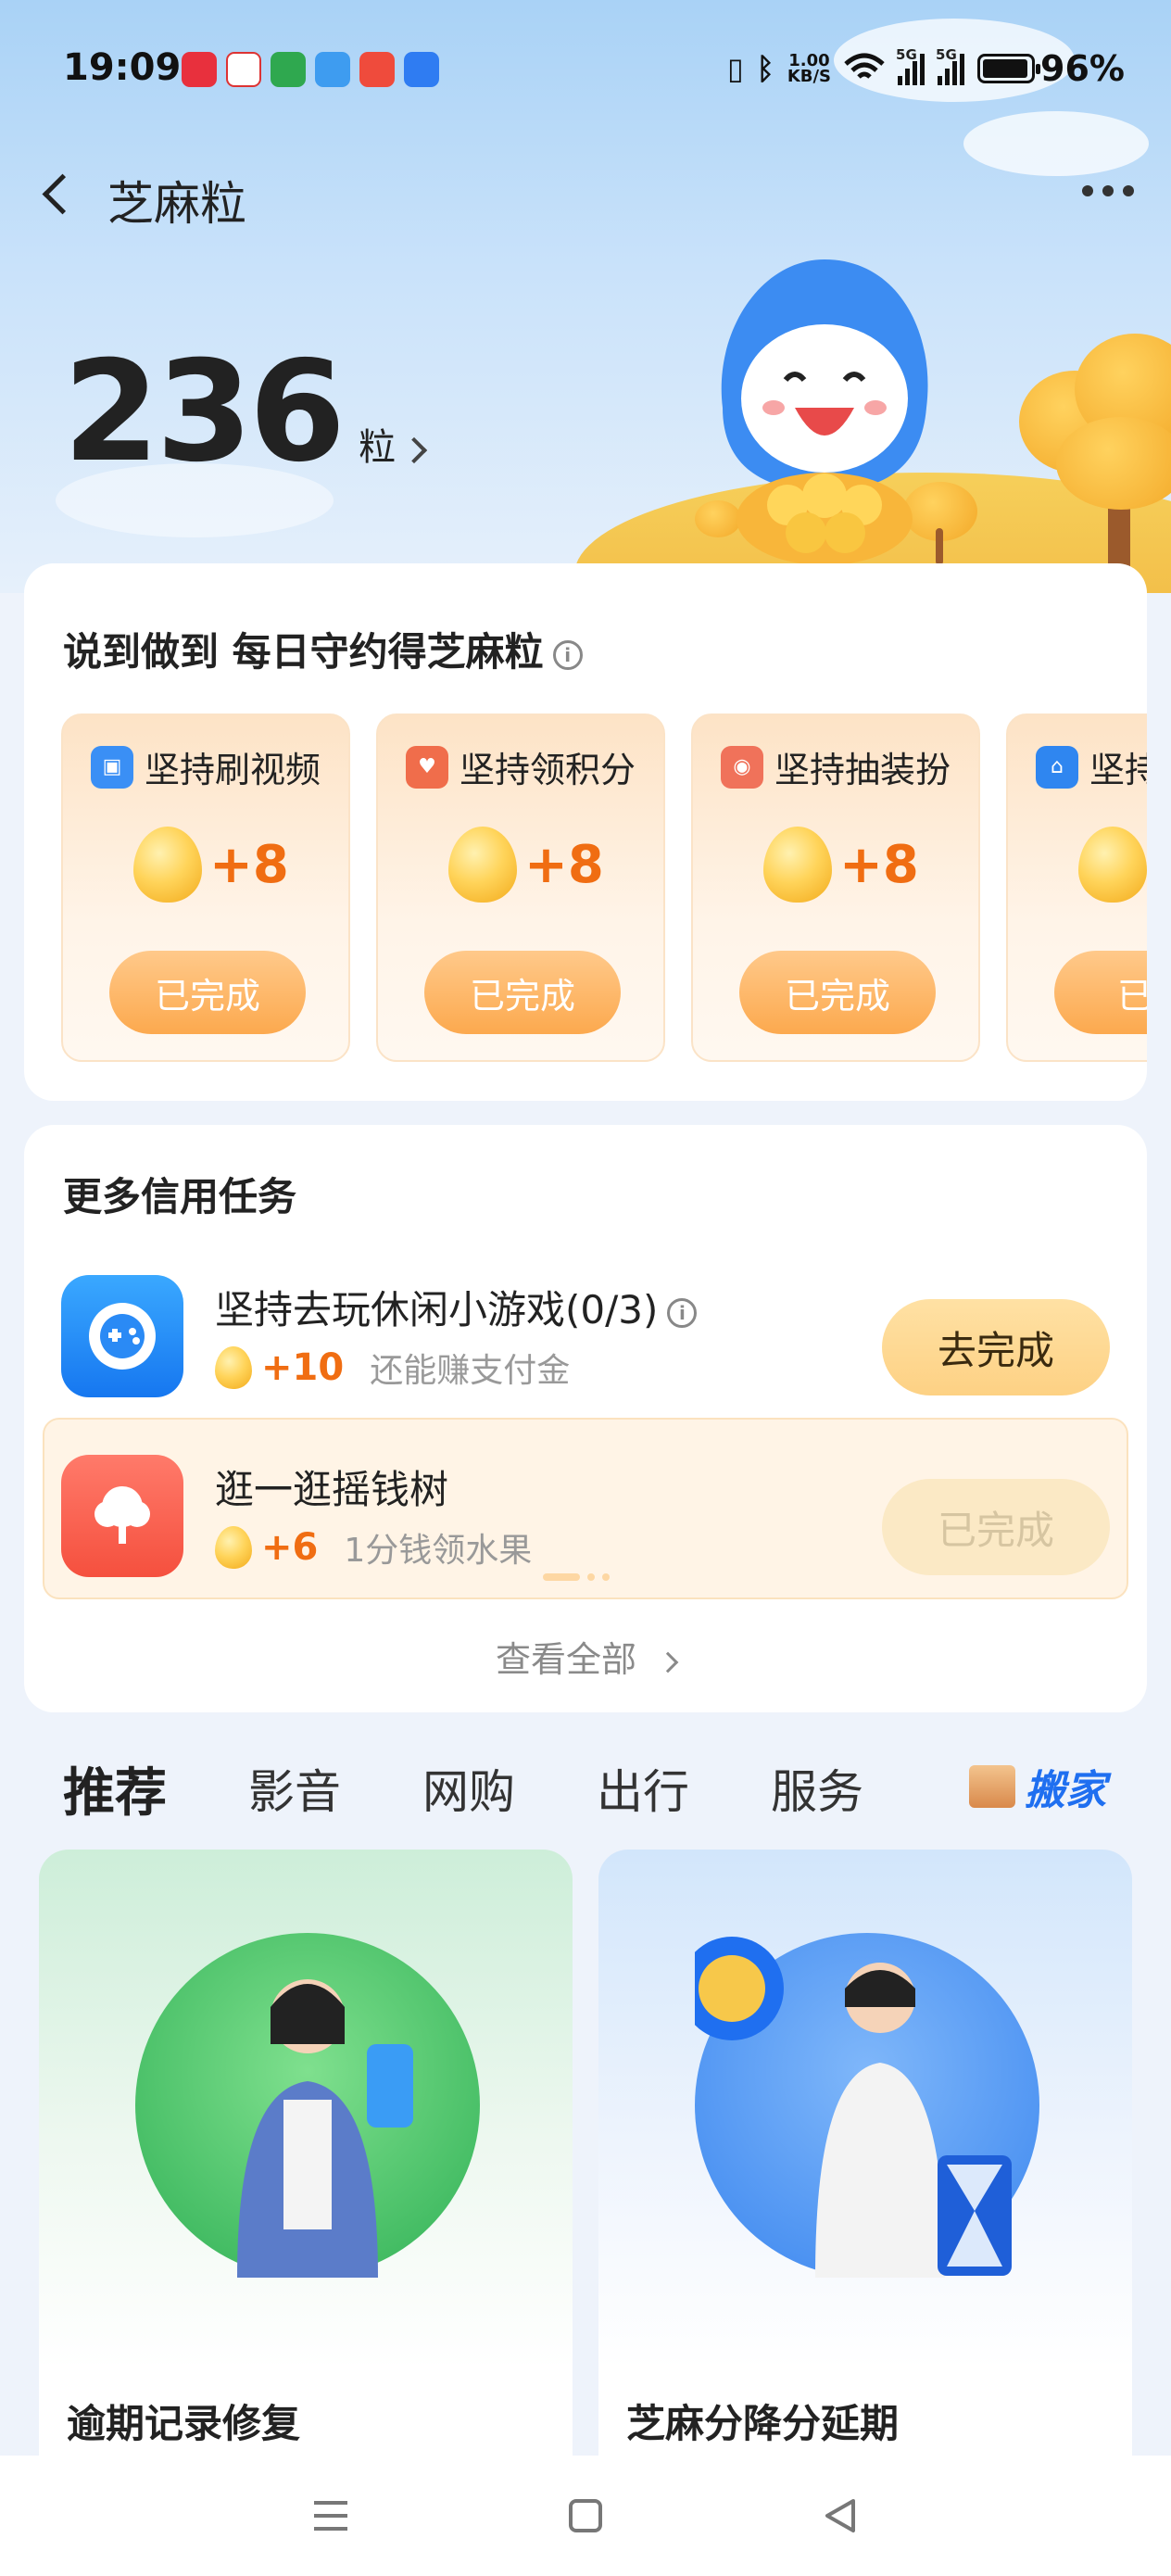 The image size is (1171, 2576). I want to click on back-button, so click(61, 194).